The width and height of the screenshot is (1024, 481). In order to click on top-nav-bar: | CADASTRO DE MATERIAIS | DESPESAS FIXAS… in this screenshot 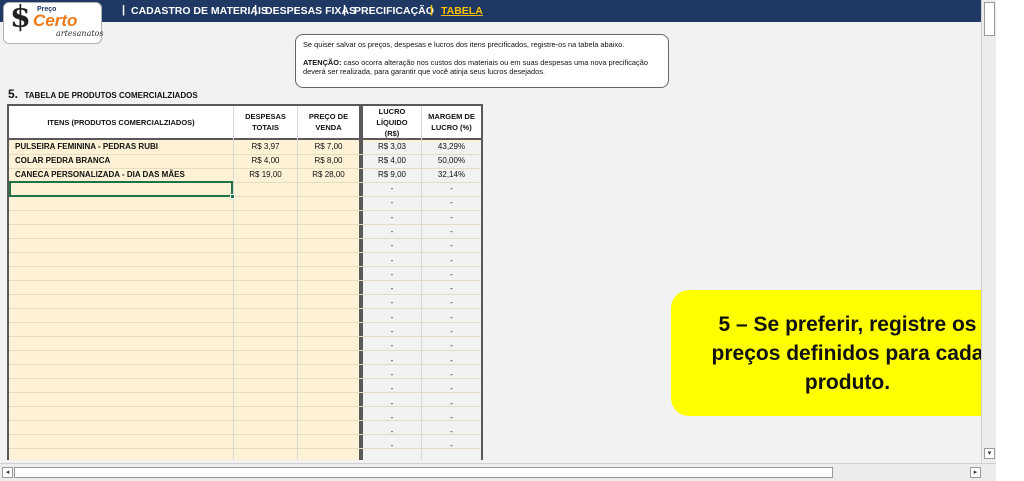, I will do `click(490, 11)`.